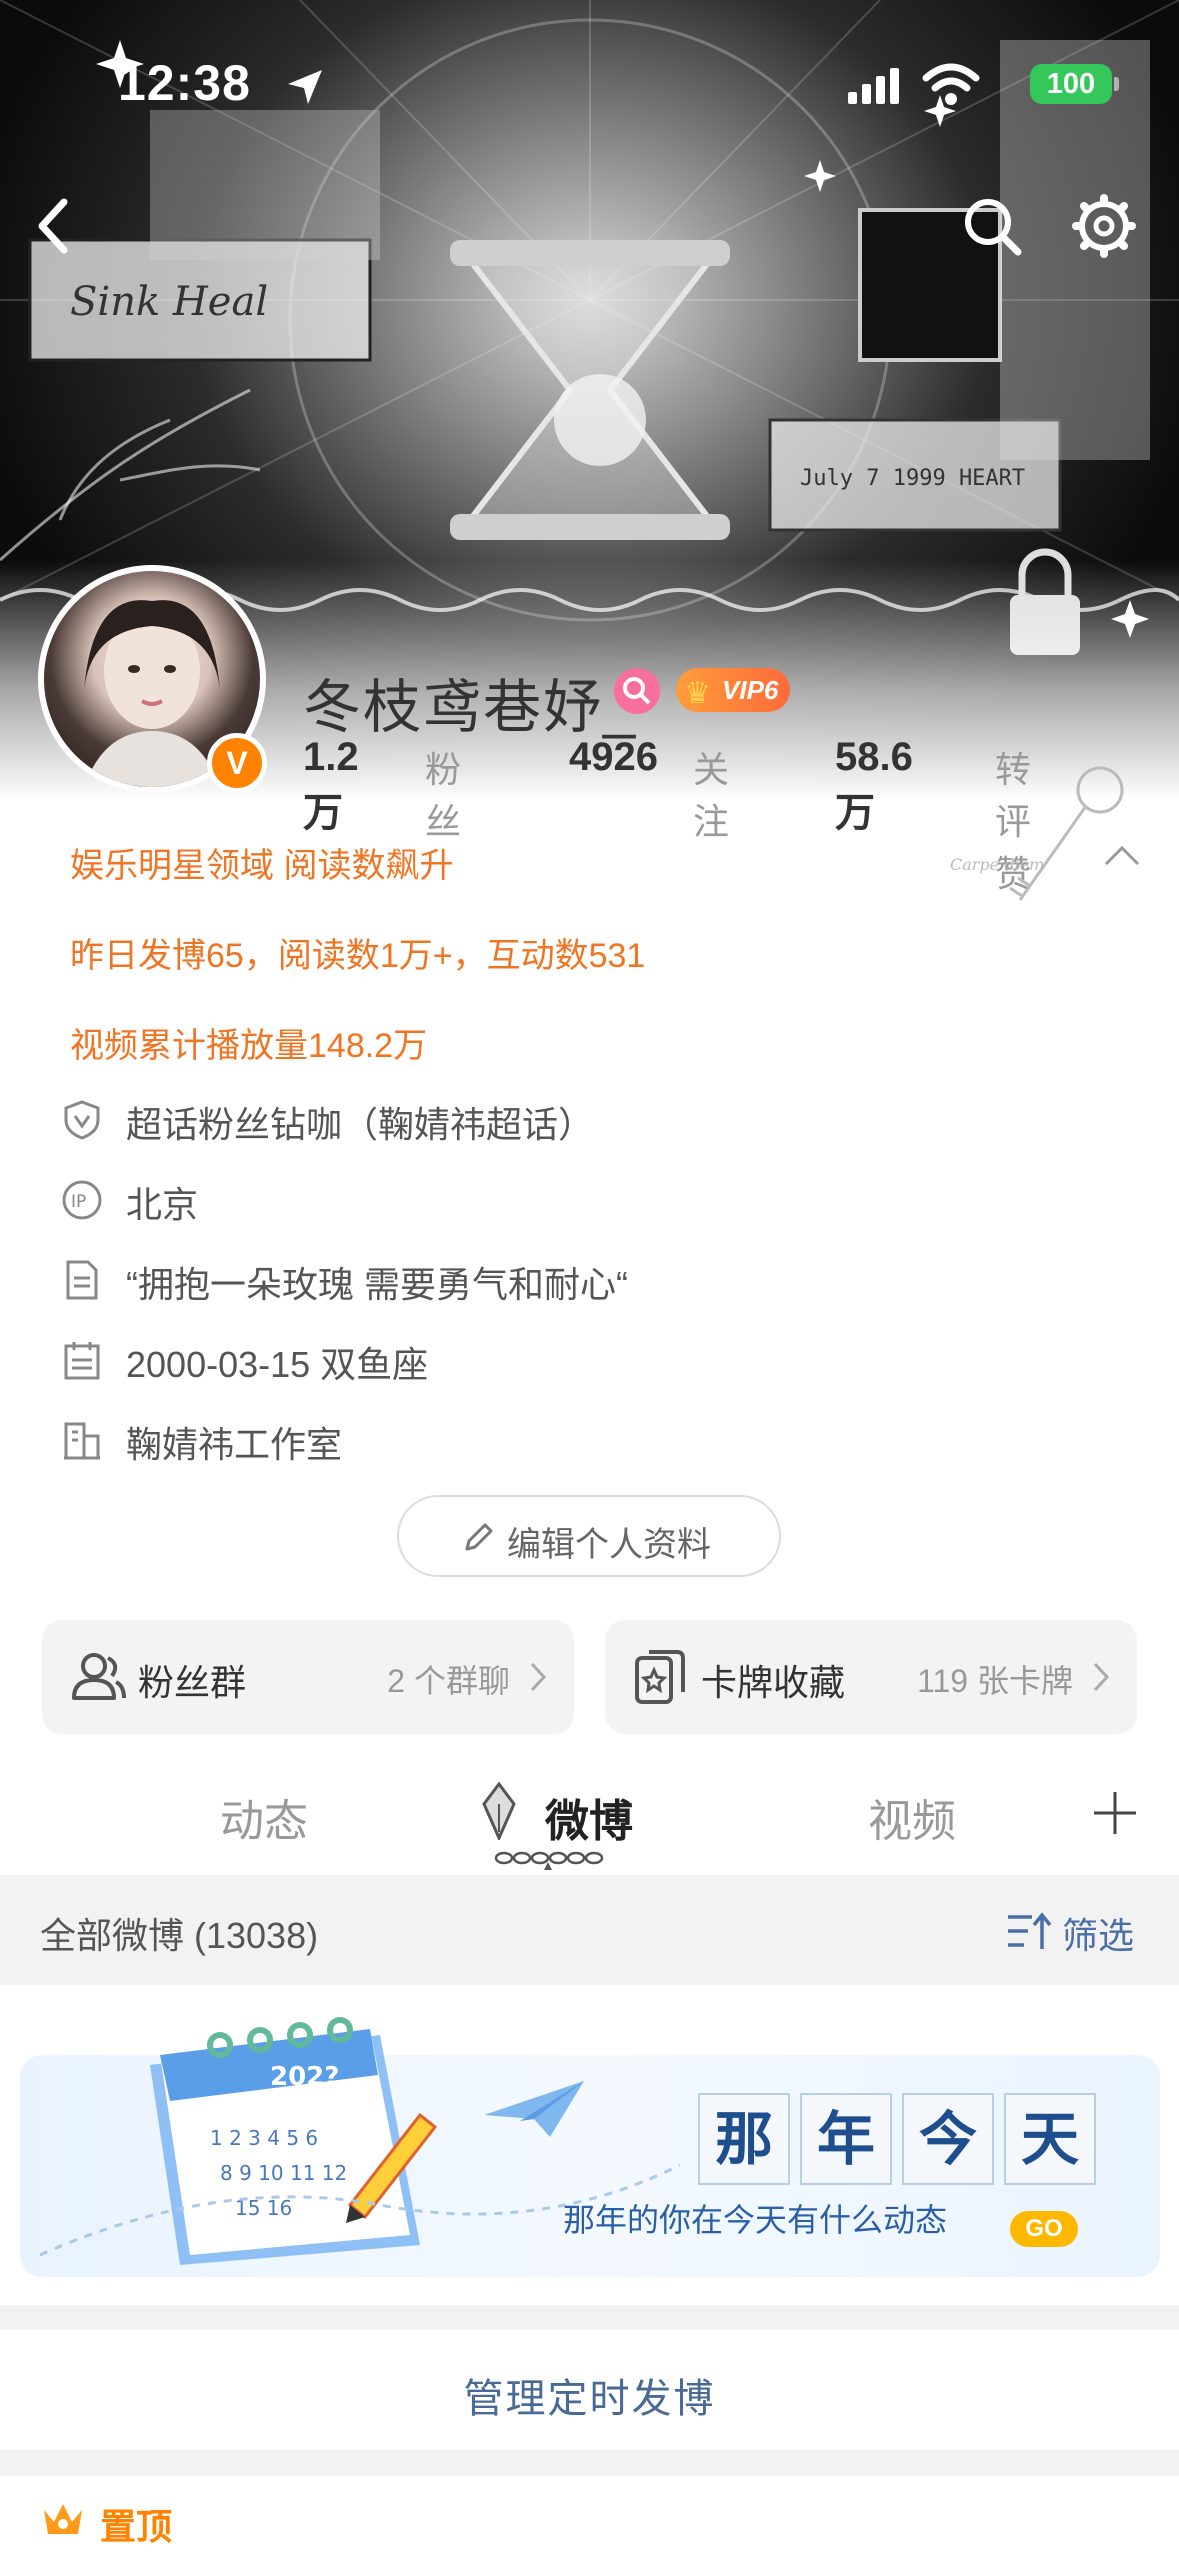 This screenshot has width=1179, height=2556. Describe the element at coordinates (1122, 855) in the screenshot. I see `collapse-chevron-icon` at that location.